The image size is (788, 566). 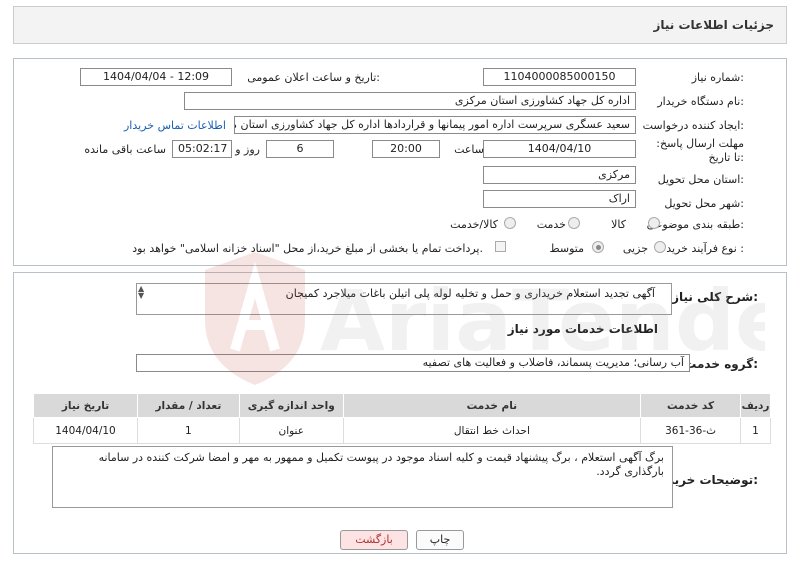 What do you see at coordinates (618, 224) in the screenshot?
I see `category-option-goods: کالا` at bounding box center [618, 224].